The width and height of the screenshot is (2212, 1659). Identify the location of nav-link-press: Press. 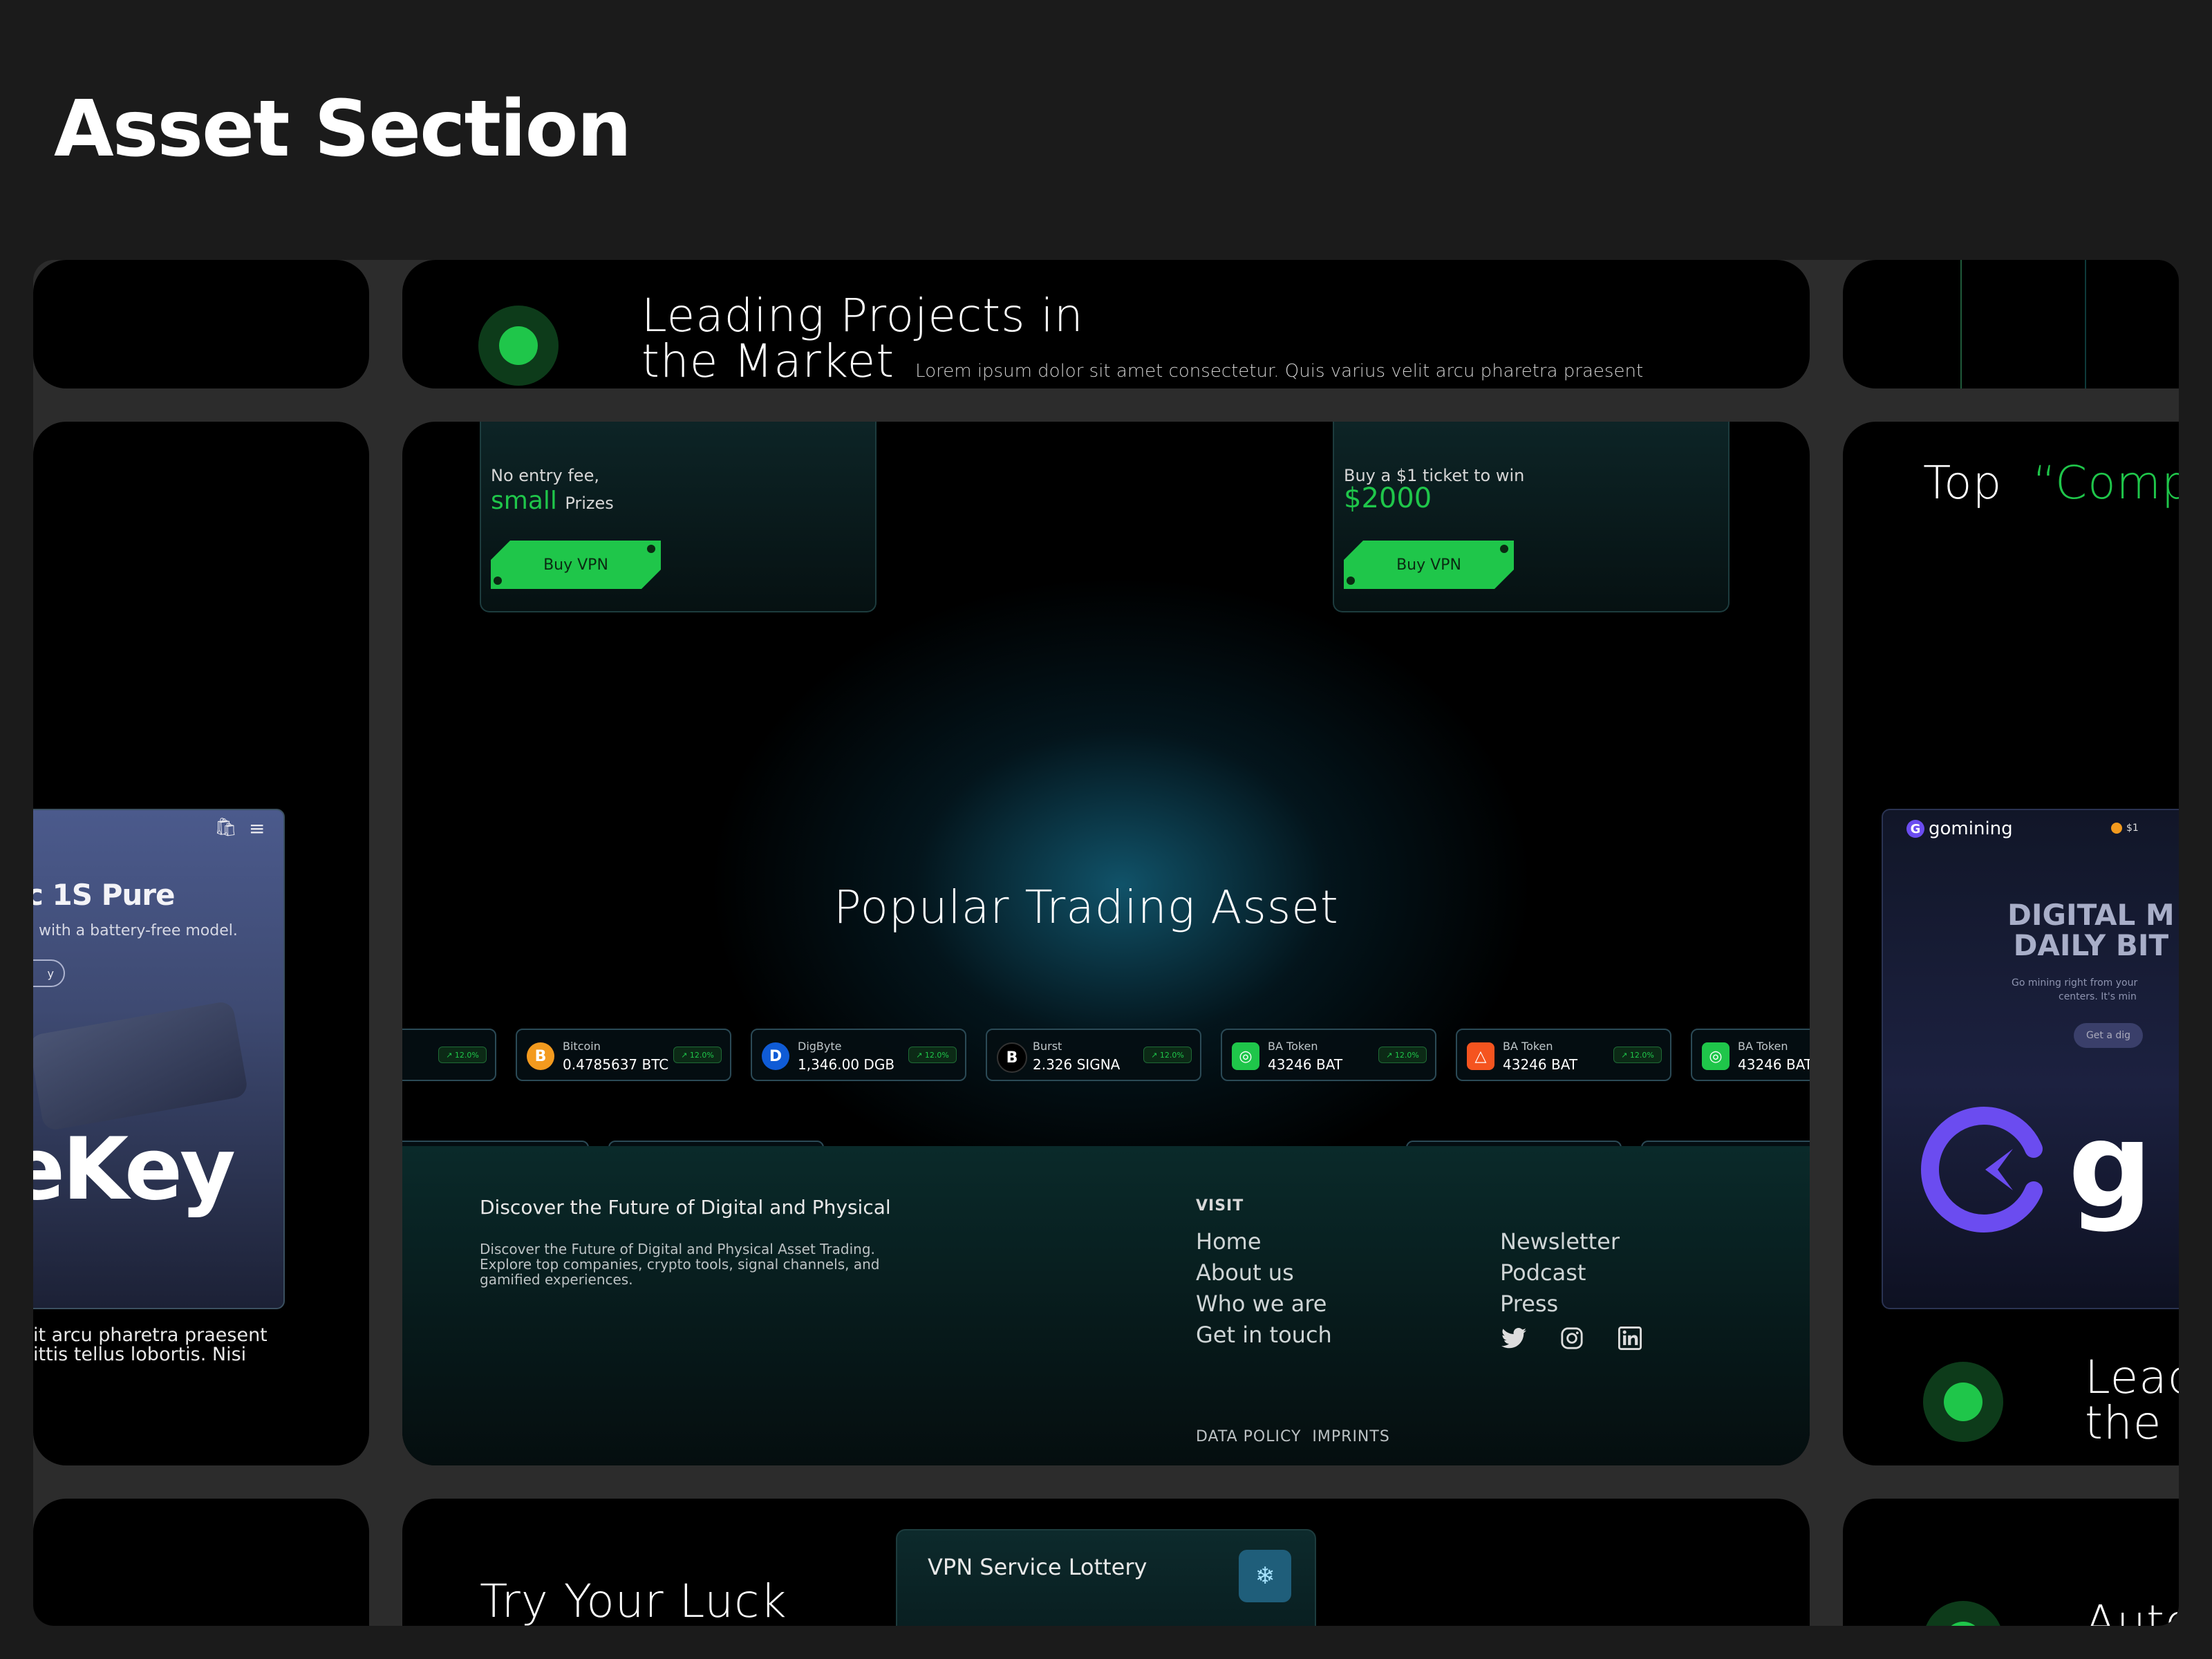
(1560, 1304).